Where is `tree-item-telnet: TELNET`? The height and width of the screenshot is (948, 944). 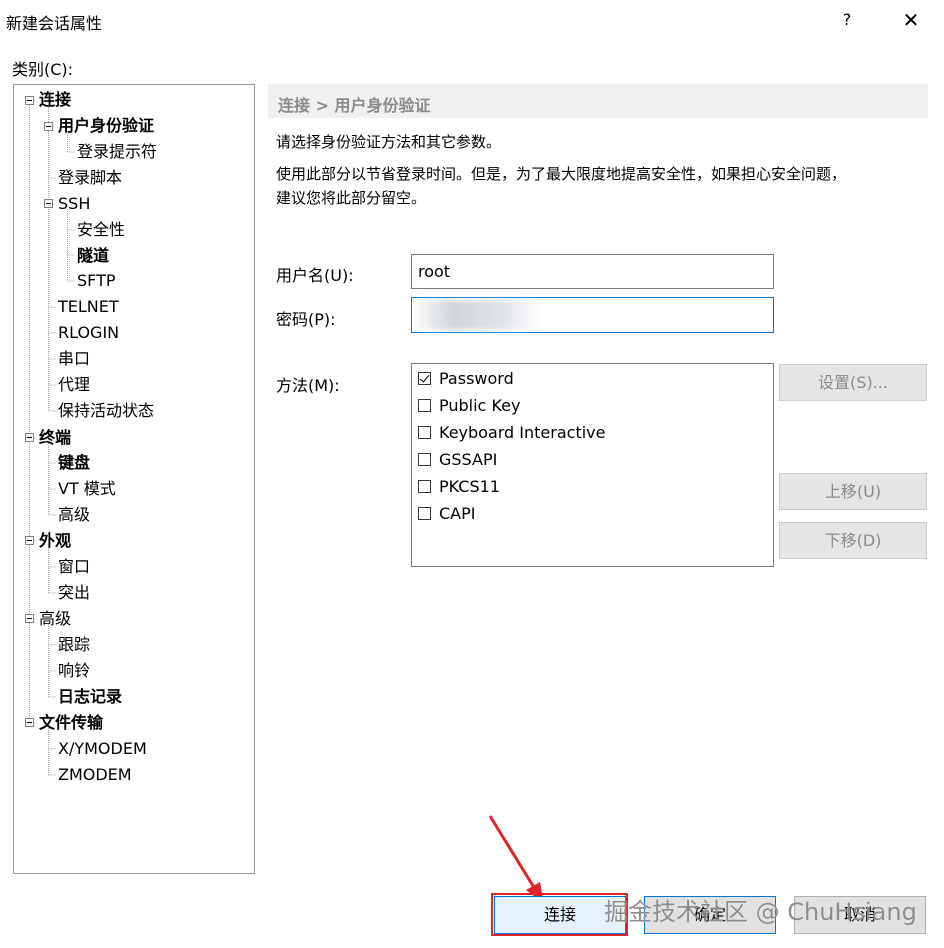 tree-item-telnet: TELNET is located at coordinates (88, 307).